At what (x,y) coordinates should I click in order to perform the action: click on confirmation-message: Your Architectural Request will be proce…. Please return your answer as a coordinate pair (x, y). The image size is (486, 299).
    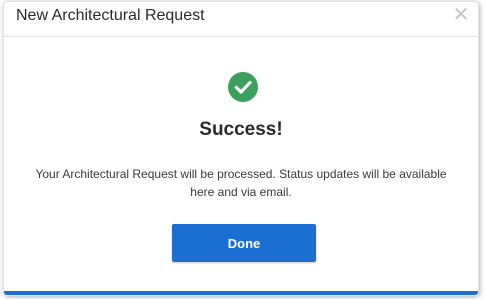
    Looking at the image, I should click on (241, 183).